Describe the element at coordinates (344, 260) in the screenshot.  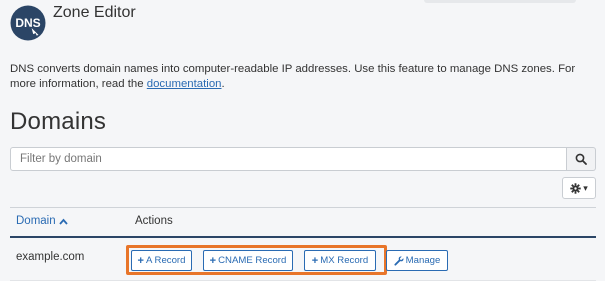
I see `mx-record-label: MX Record` at that location.